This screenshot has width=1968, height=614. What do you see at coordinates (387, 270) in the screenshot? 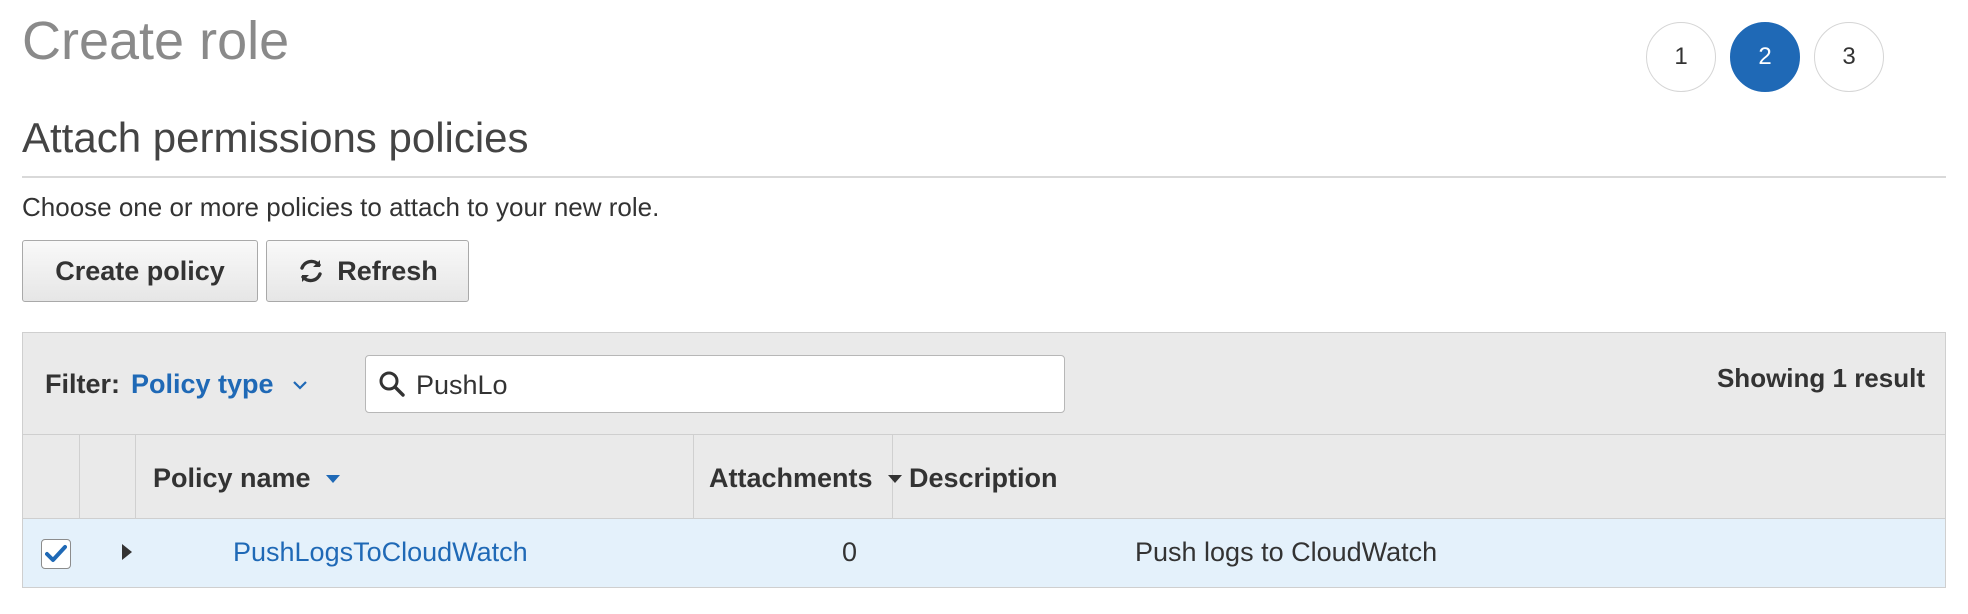
I see `refresh-label: Refresh` at bounding box center [387, 270].